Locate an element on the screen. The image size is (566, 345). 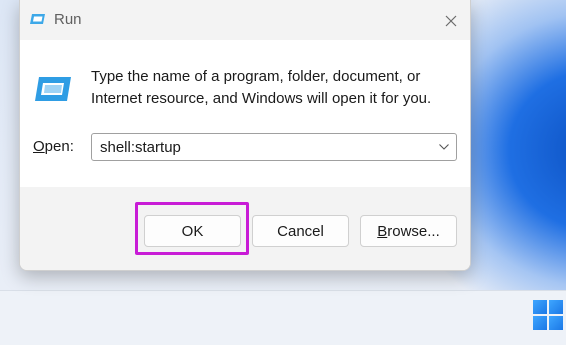
chevron-down-icon is located at coordinates (444, 147).